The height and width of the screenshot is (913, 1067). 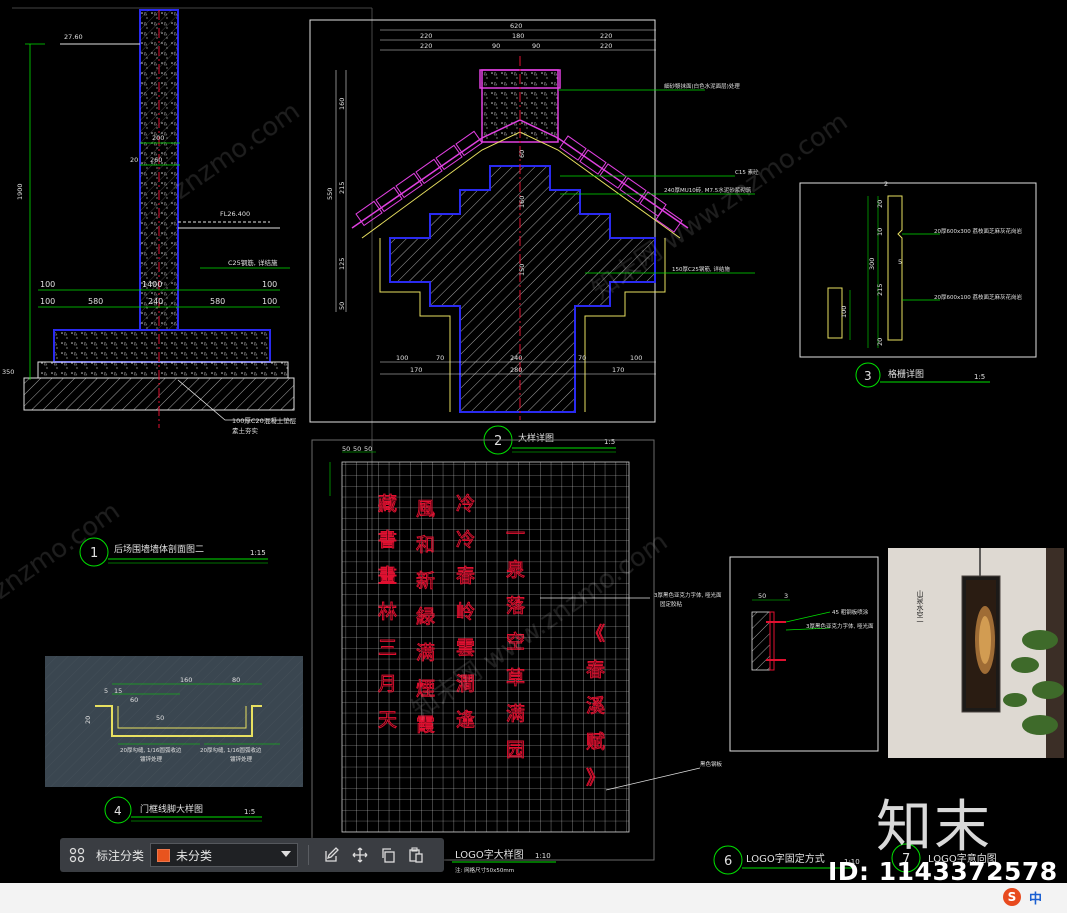 I want to click on dim-100a: 100, so click(x=47, y=284).